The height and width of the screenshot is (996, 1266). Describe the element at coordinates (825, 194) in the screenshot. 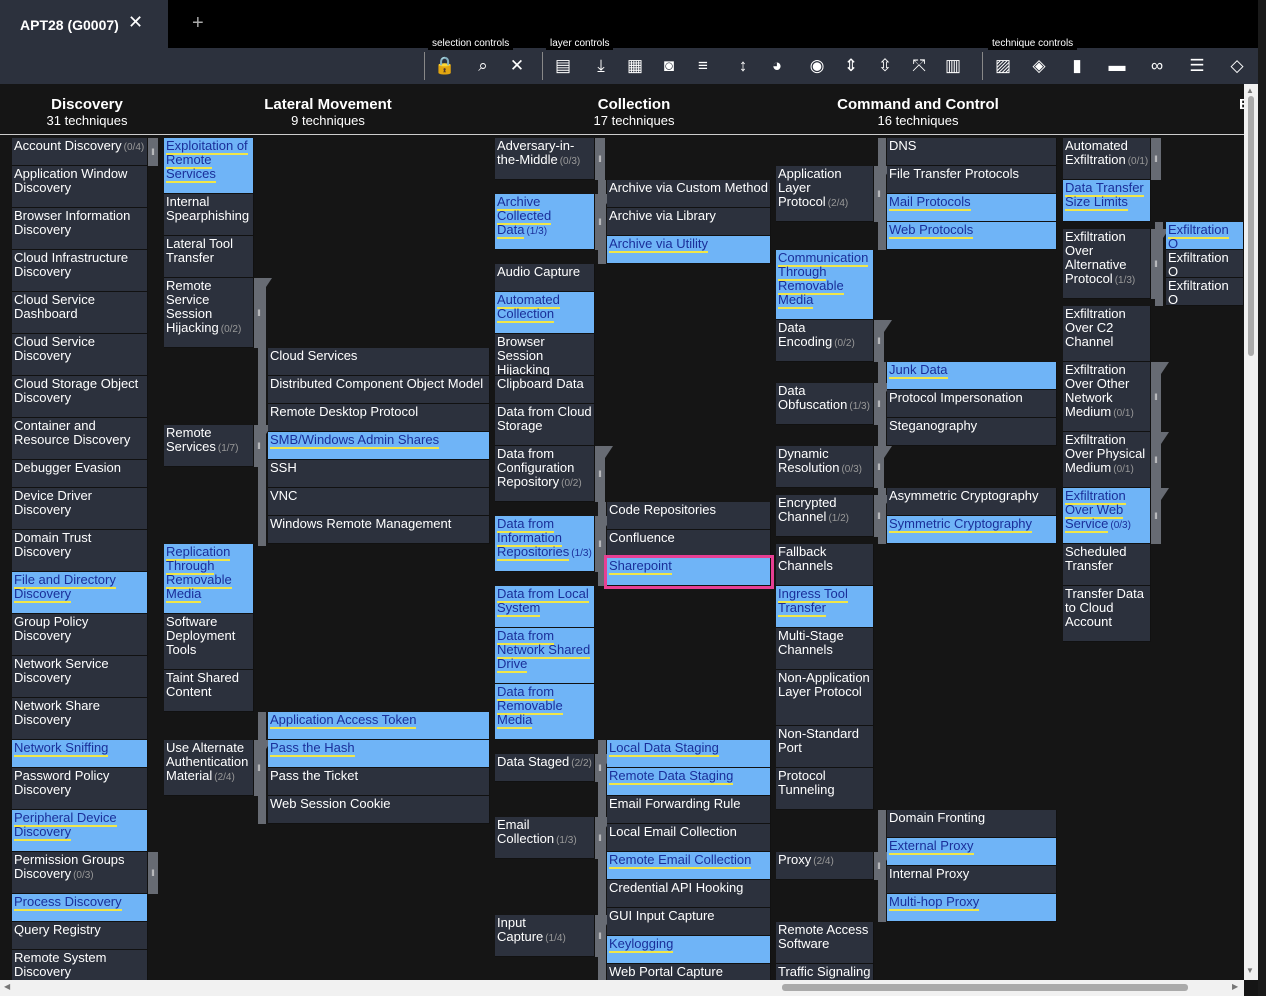

I see `technique-application-layer-protocol: Application Layer Protocol (2/4)` at that location.